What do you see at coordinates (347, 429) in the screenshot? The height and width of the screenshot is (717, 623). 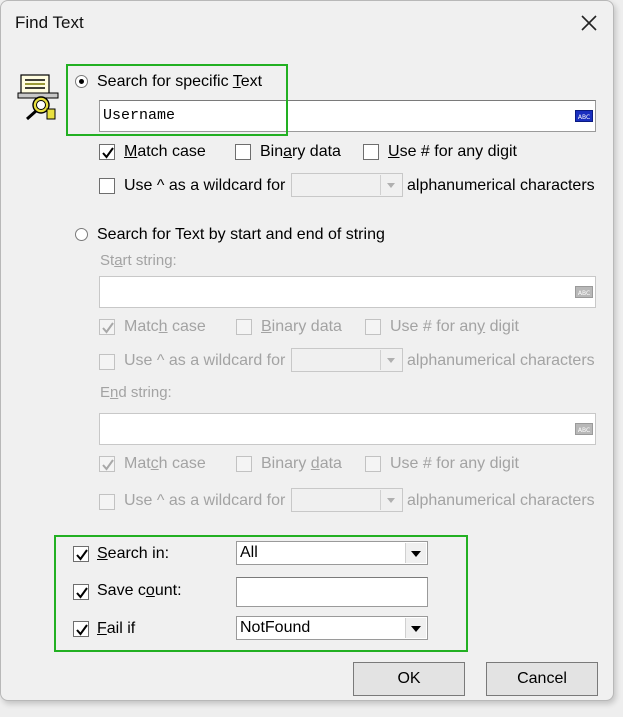 I see `end-string-input: ABC` at bounding box center [347, 429].